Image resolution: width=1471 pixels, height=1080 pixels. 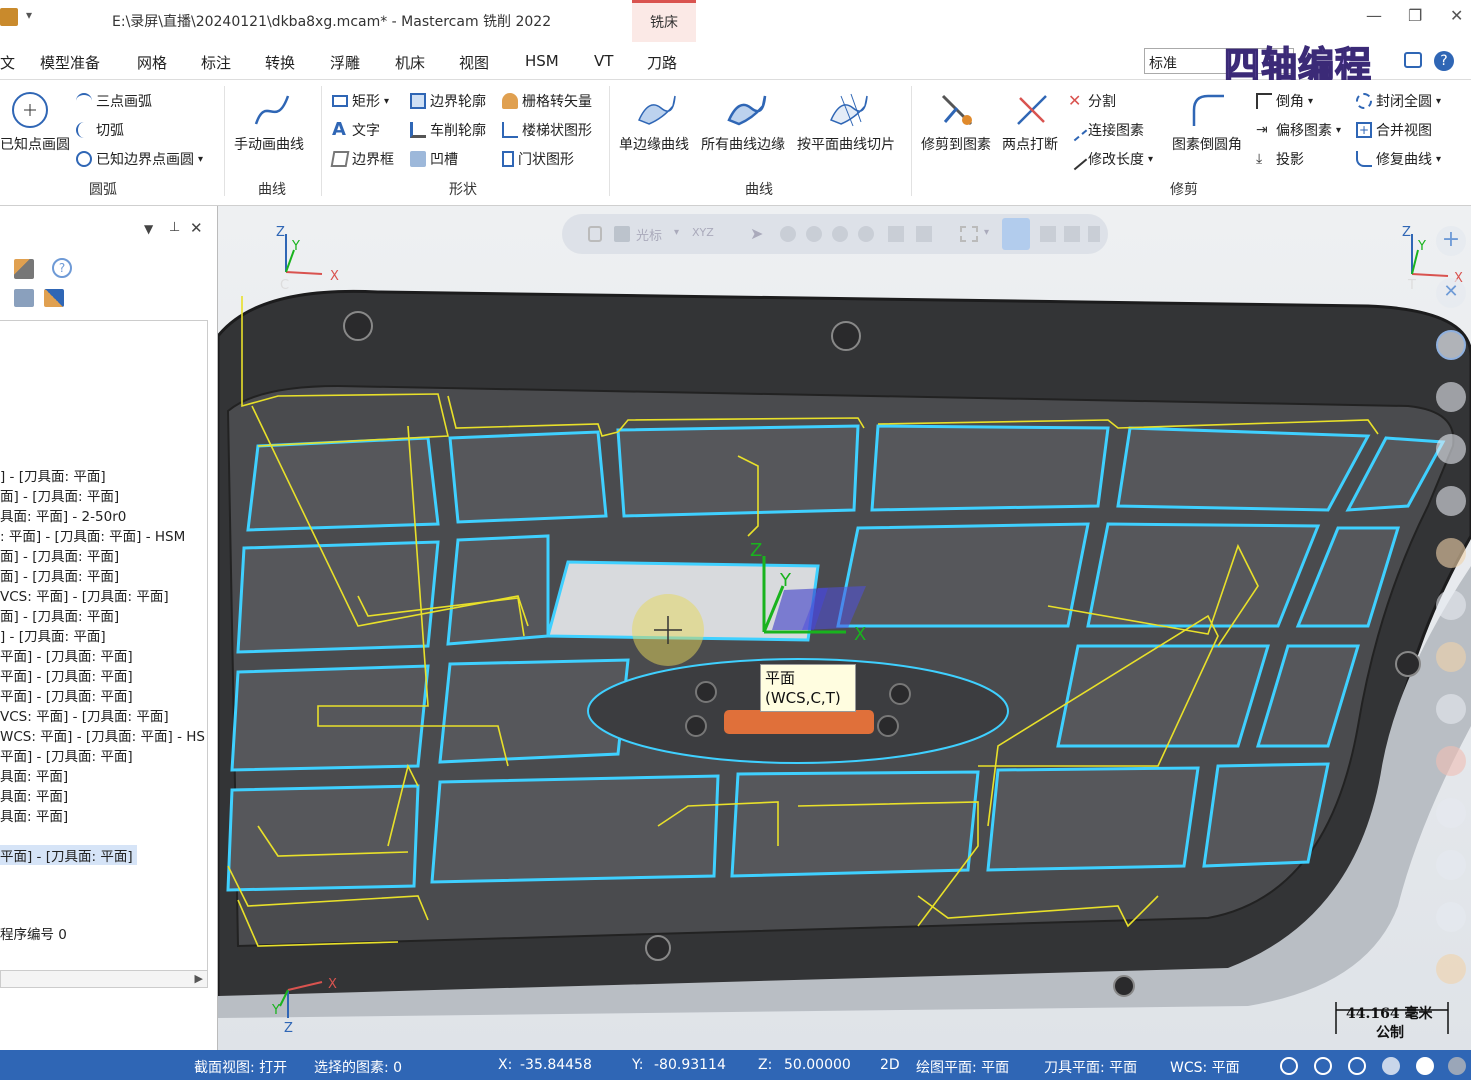 I want to click on menu-machine: 机床, so click(x=410, y=62).